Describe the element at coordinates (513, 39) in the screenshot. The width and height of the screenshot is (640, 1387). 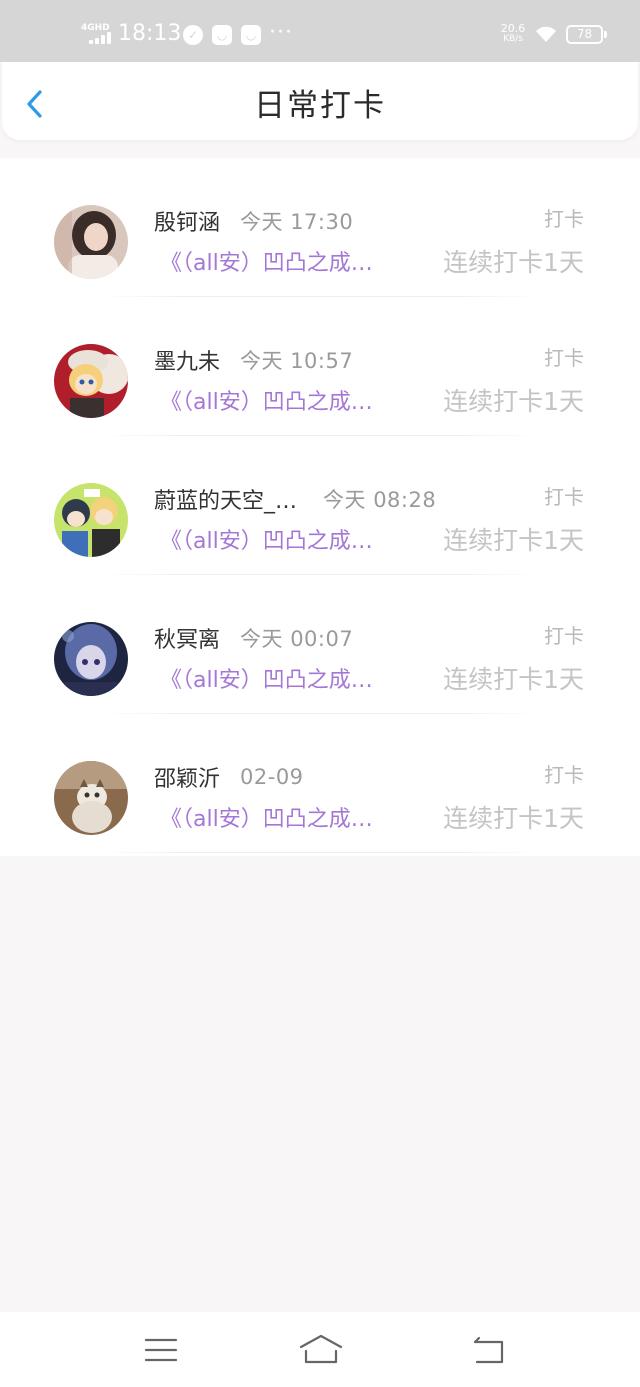
I see `speed-unit: KB/s` at that location.